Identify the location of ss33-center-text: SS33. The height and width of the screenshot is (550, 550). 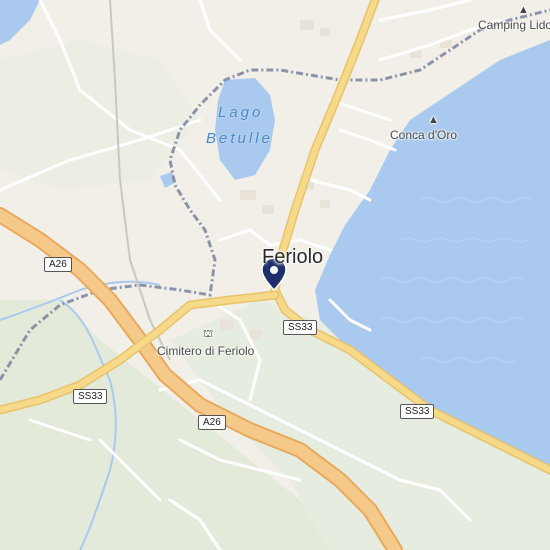
(300, 327).